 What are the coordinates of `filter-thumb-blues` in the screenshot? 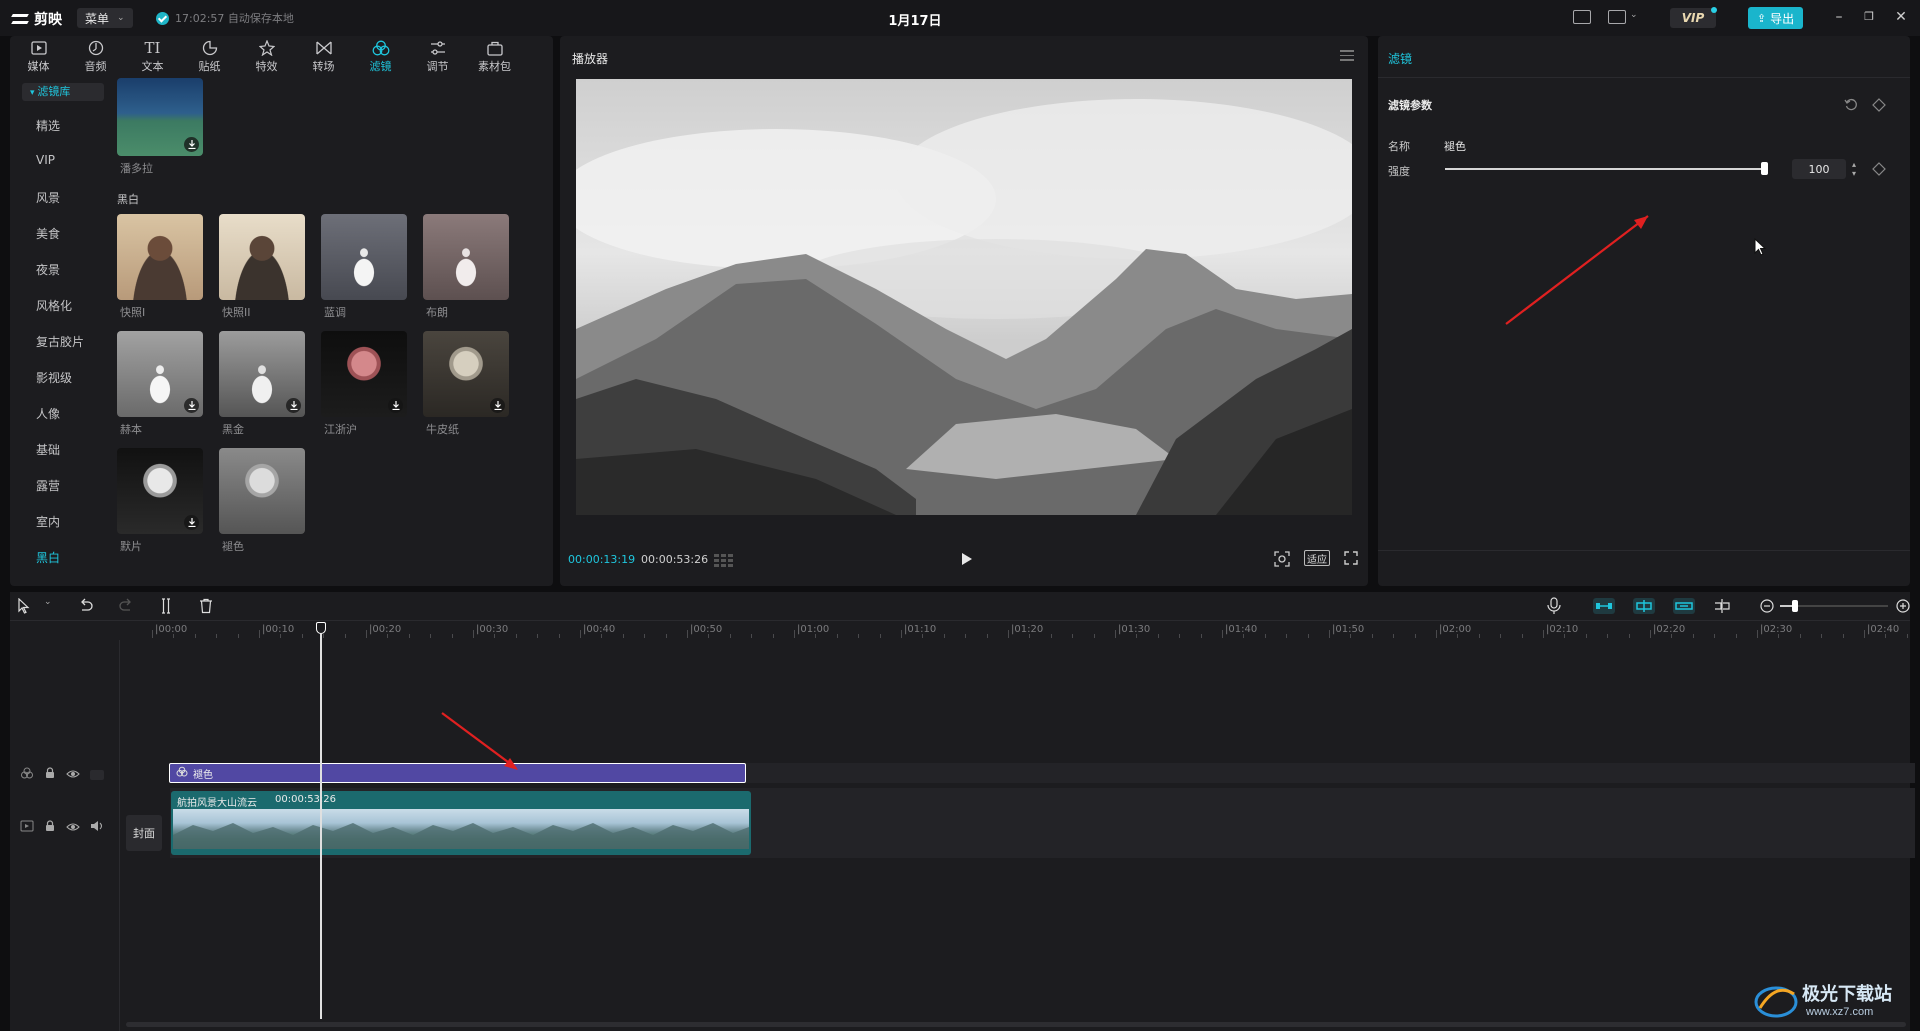 It's located at (364, 257).